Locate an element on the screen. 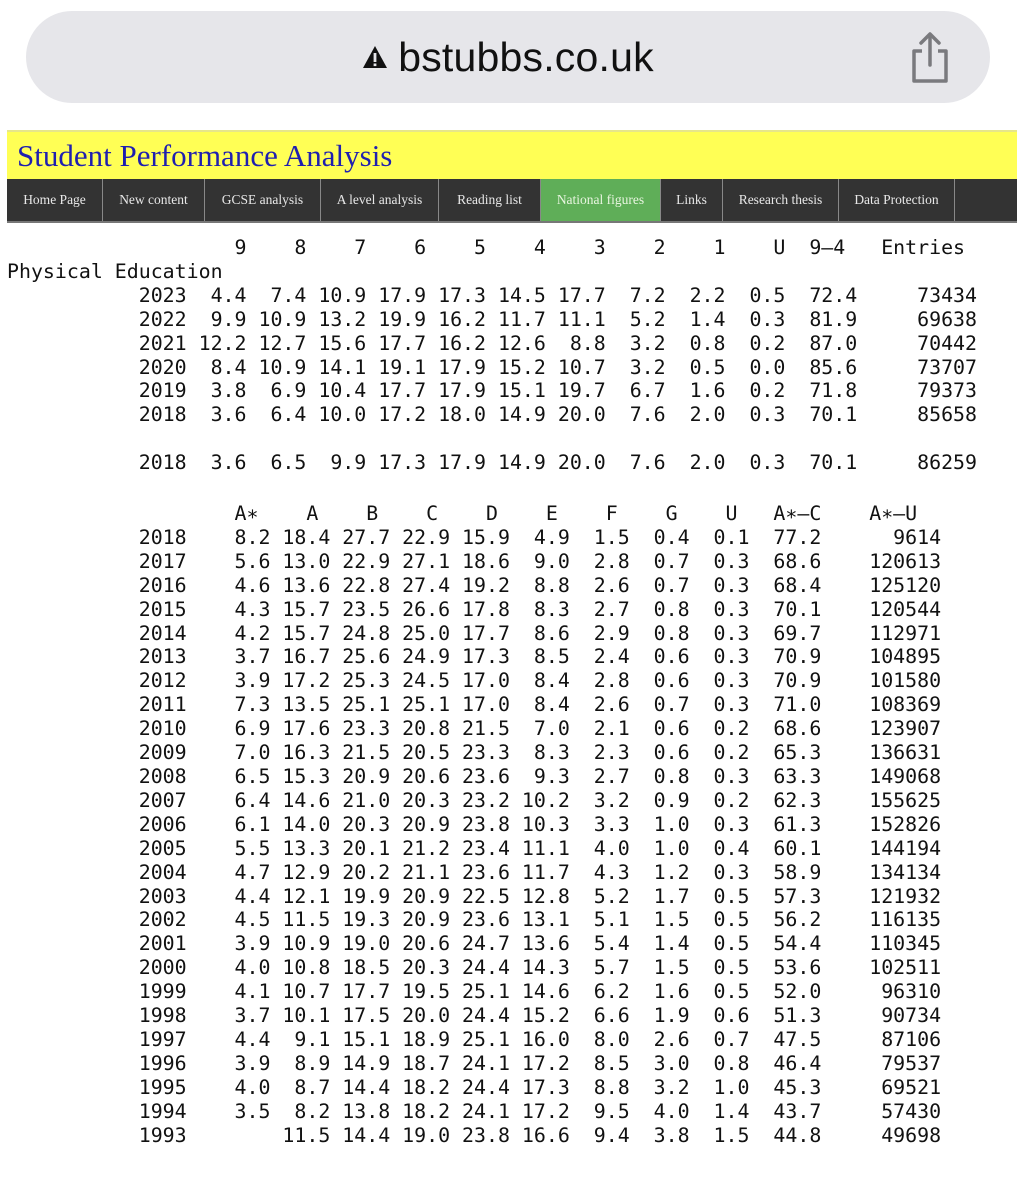 Image resolution: width=1017 pixels, height=1200 pixels. nav-item-links: Links is located at coordinates (692, 200).